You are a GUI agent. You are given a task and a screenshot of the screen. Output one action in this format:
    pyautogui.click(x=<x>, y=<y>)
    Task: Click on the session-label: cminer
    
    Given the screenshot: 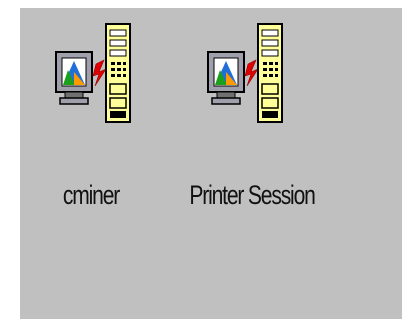 What is the action you would take?
    pyautogui.click(x=91, y=195)
    